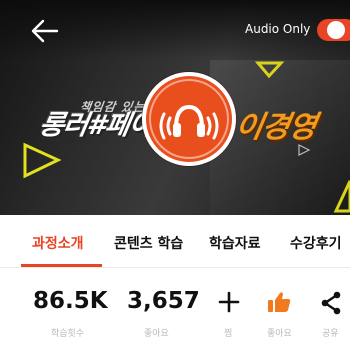  Describe the element at coordinates (228, 334) in the screenshot. I see `wishlist-label: 찜` at that location.